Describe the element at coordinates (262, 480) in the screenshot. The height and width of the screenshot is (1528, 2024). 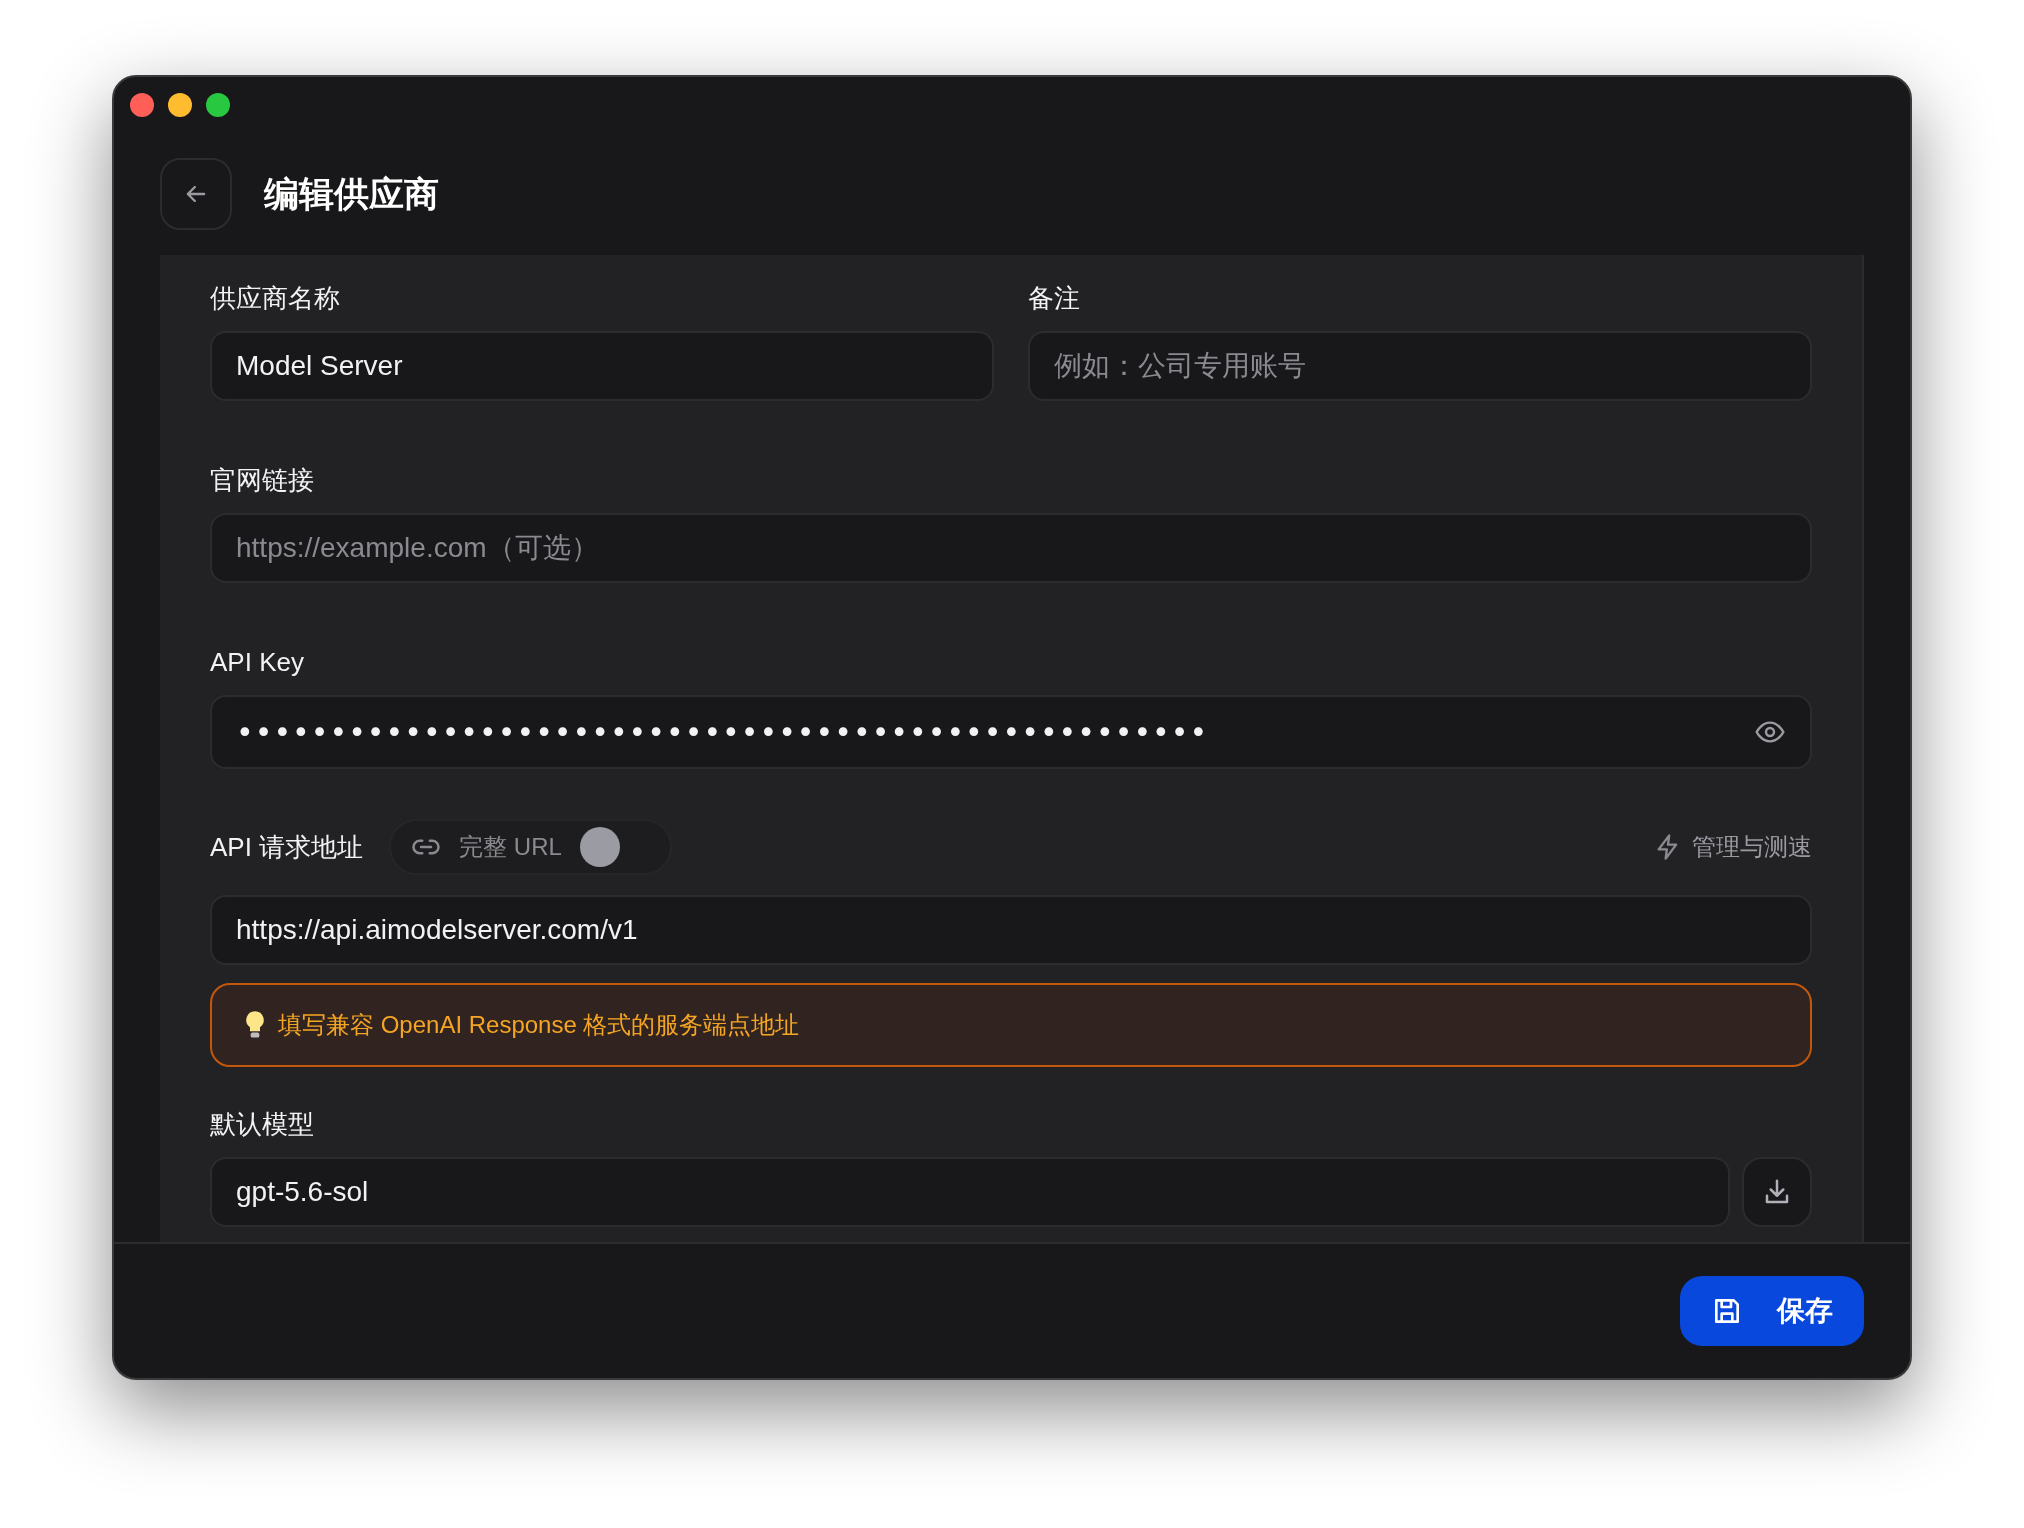
I see `field-label: 官网链接` at that location.